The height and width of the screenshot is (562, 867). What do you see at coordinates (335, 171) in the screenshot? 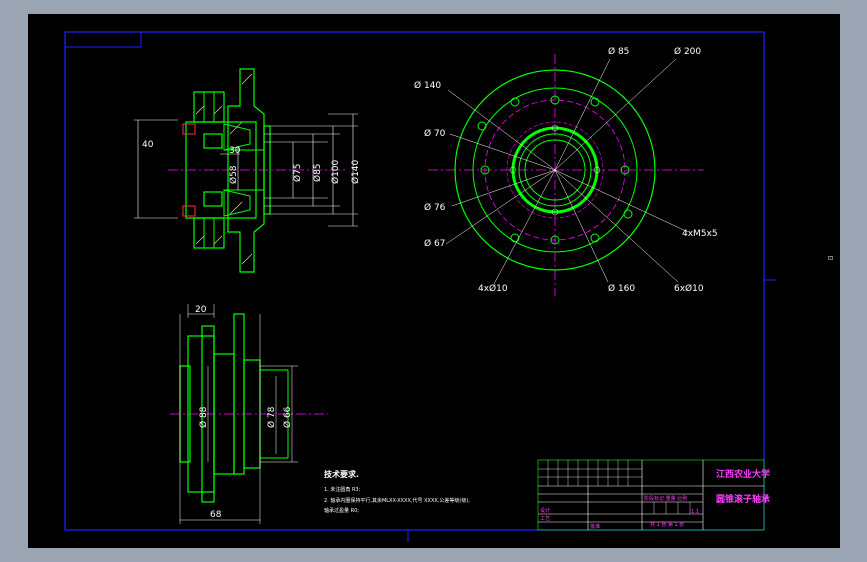
I see `dim-100: Ø100` at bounding box center [335, 171].